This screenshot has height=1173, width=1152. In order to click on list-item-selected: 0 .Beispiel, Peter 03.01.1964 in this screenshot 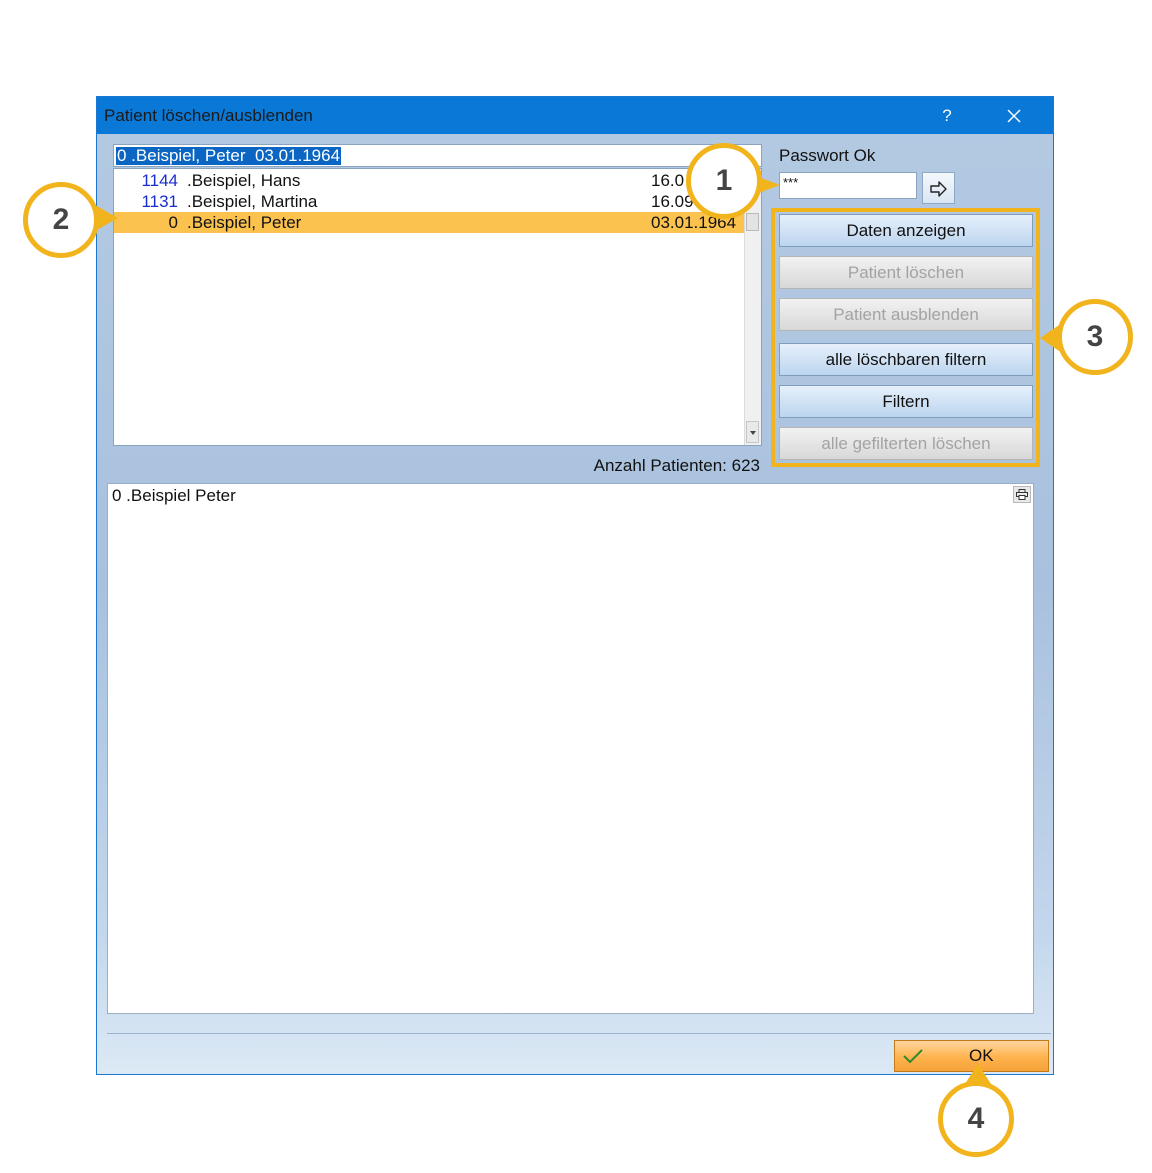, I will do `click(429, 222)`.